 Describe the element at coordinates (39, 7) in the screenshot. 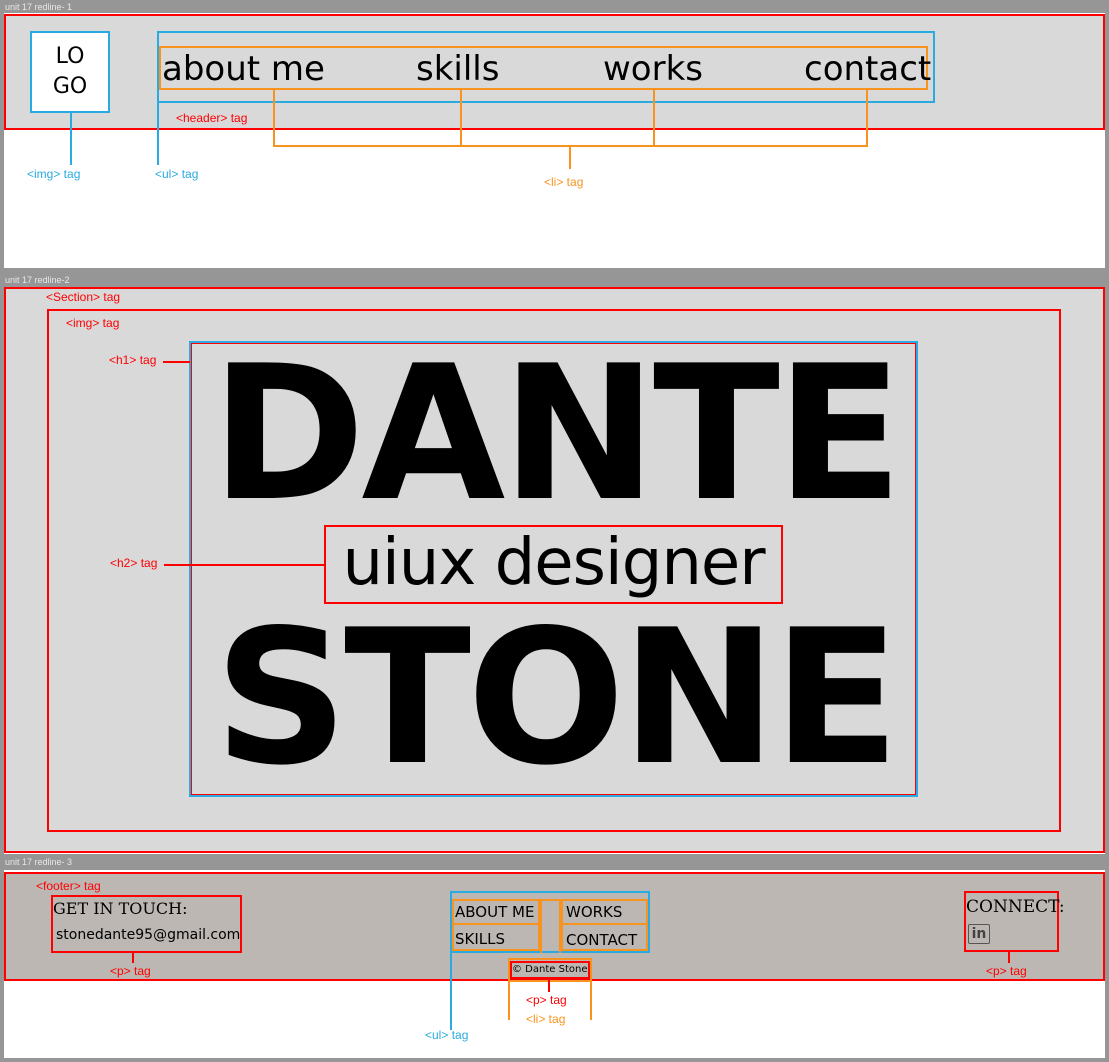

I see `frame-label-1: unit 17 redline- 1` at that location.